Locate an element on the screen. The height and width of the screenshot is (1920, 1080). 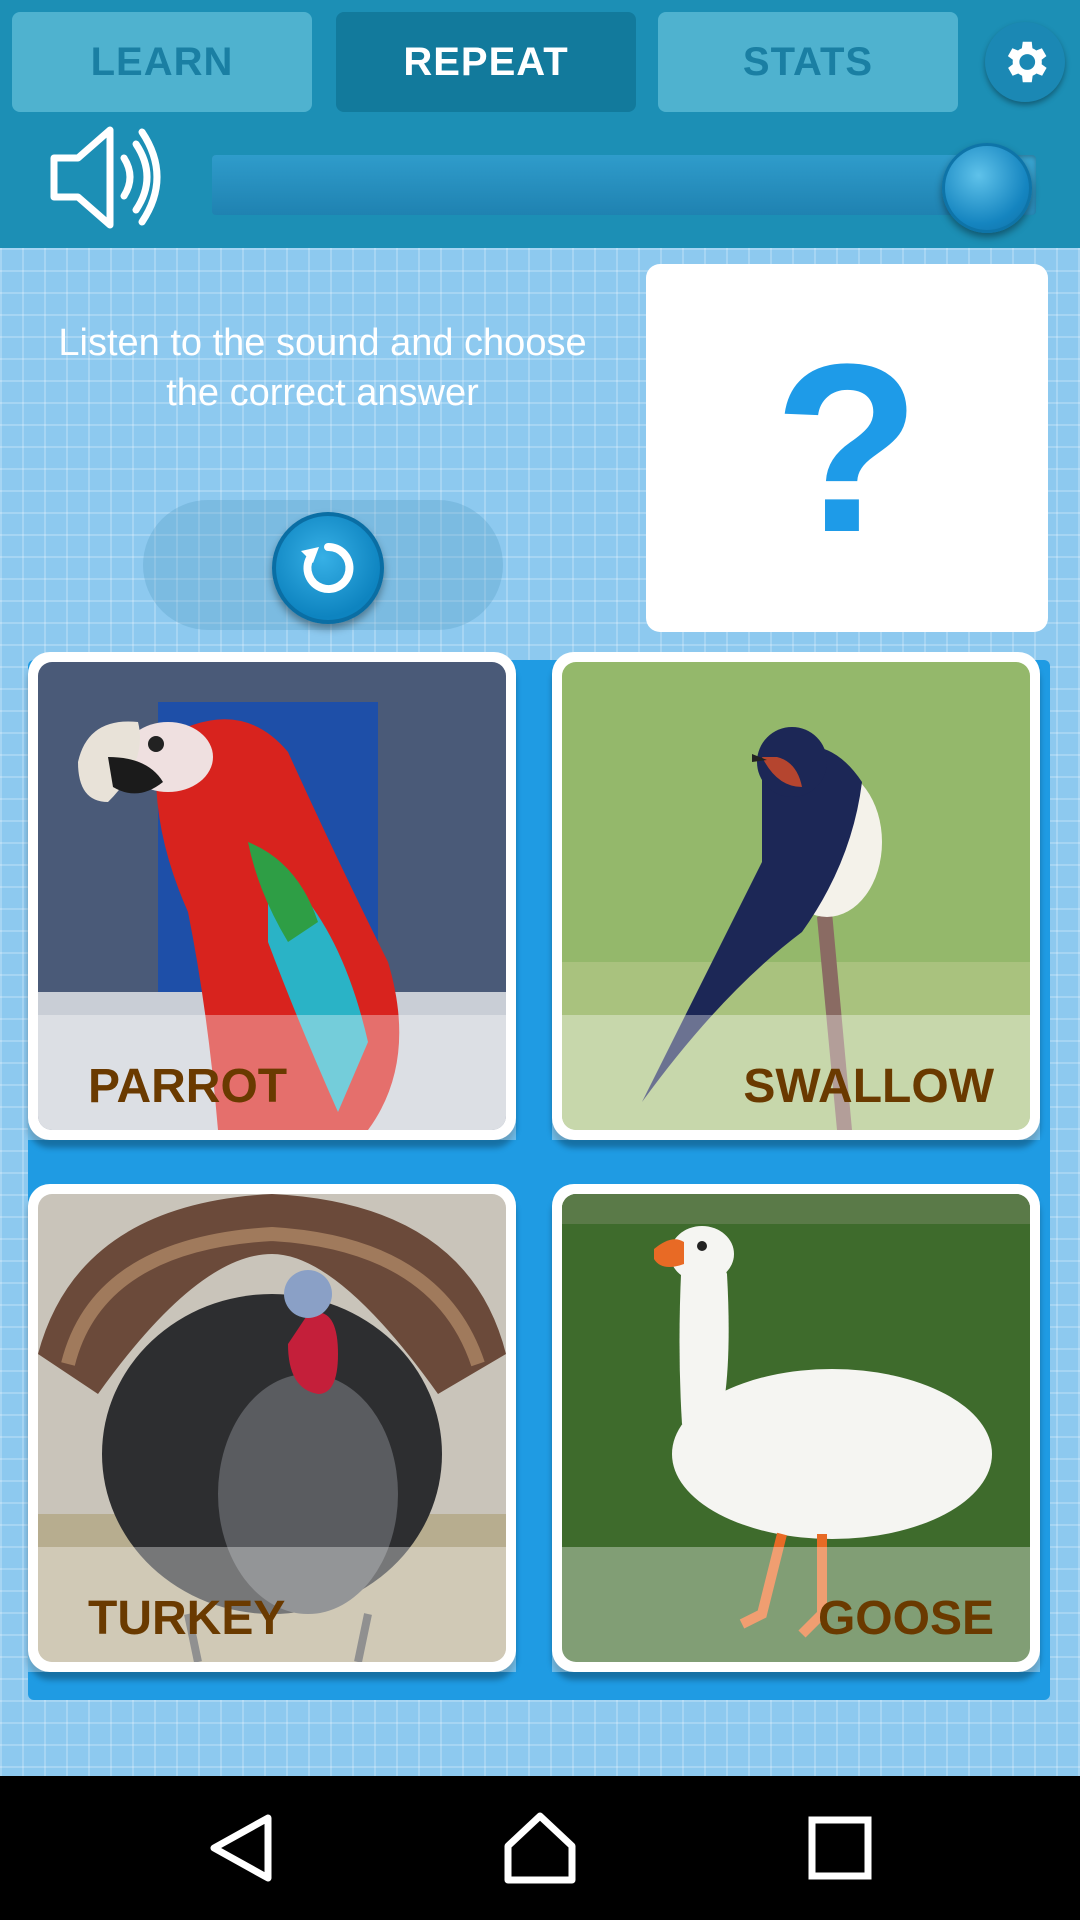
question-mark: ? is located at coordinates (847, 448).